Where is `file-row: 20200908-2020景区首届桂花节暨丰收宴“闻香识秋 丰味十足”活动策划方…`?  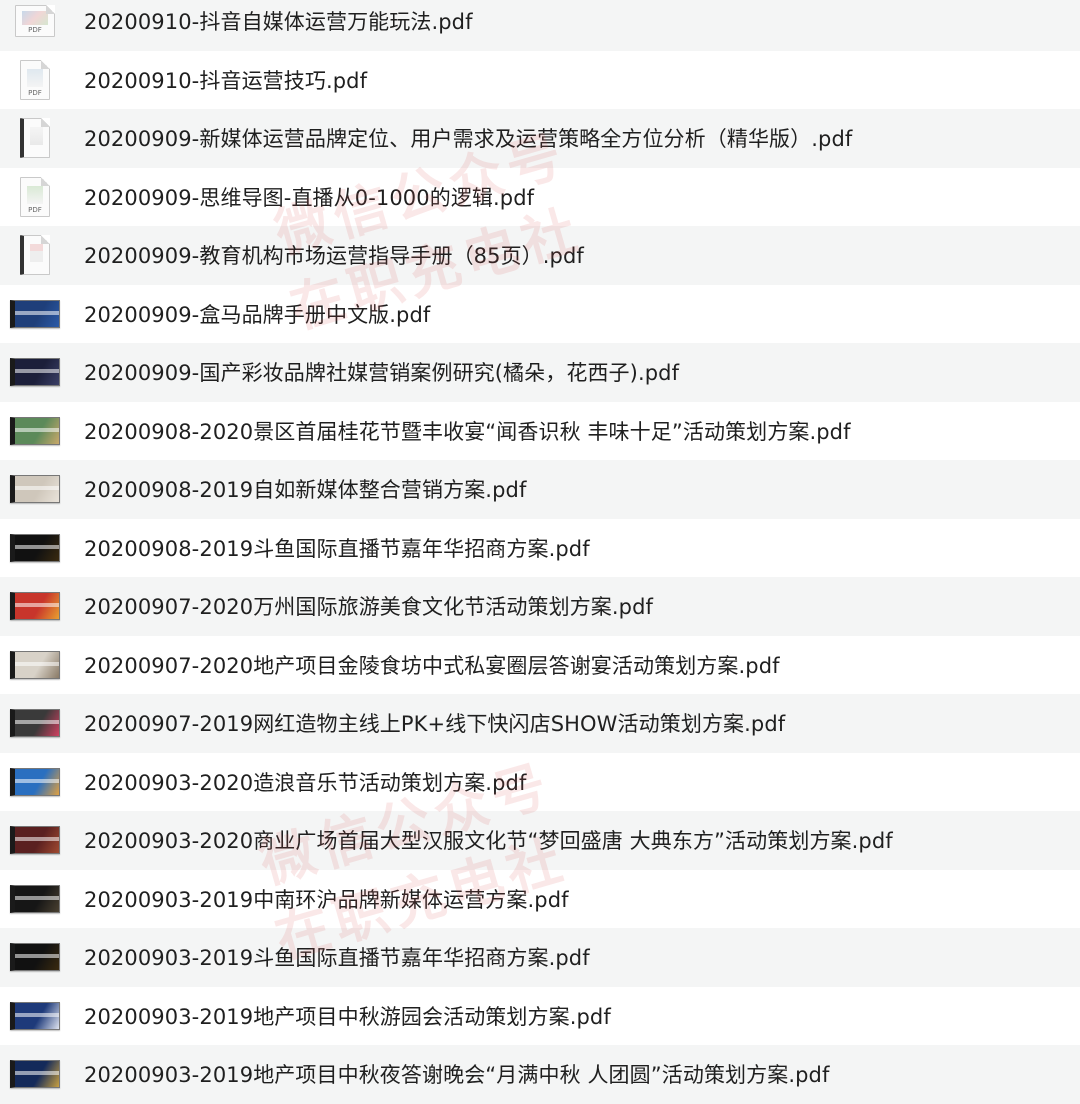
file-row: 20200908-2020景区首届桂花节暨丰收宴“闻香识秋 丰味十足”活动策划方… is located at coordinates (540, 430).